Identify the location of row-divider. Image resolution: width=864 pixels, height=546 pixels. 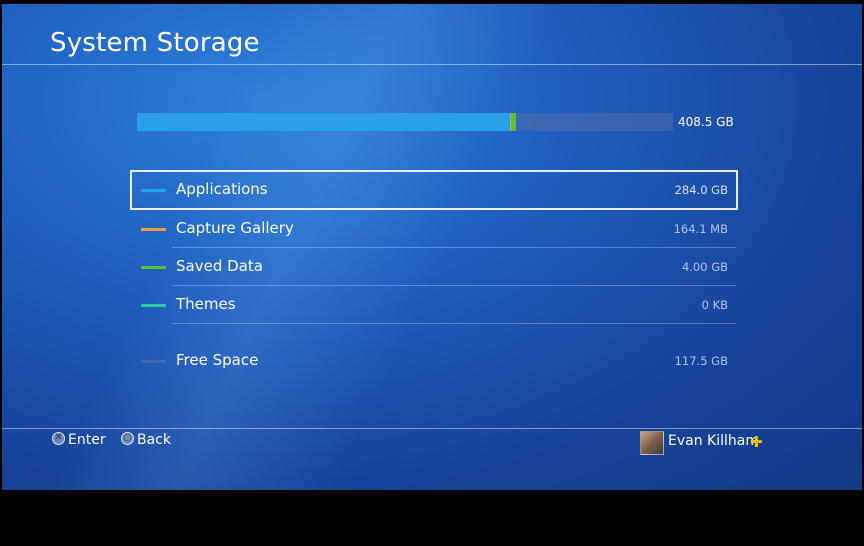
(454, 323).